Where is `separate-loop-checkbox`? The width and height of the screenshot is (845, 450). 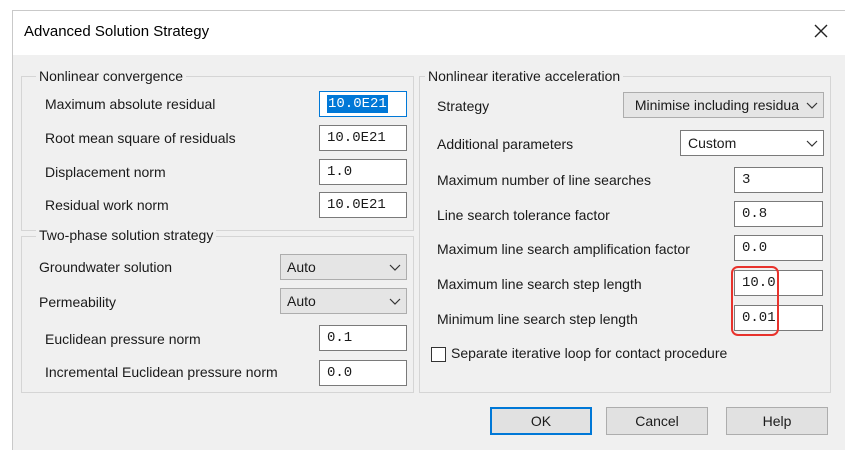 separate-loop-checkbox is located at coordinates (438, 354).